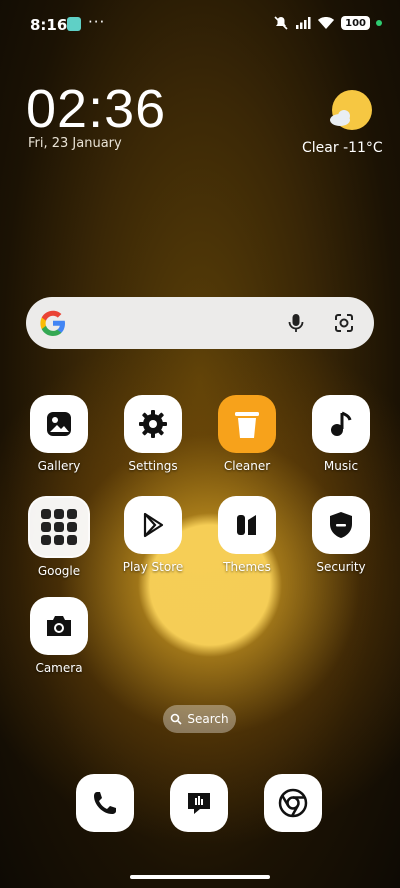 The height and width of the screenshot is (888, 400). What do you see at coordinates (379, 23) in the screenshot?
I see `privacy-dot-icon` at bounding box center [379, 23].